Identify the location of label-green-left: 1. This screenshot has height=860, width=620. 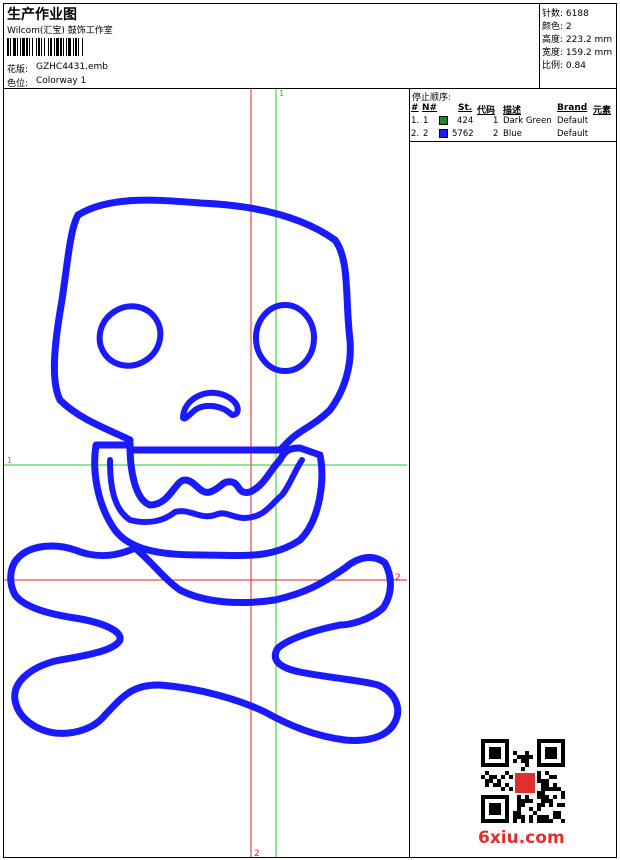
(9, 460).